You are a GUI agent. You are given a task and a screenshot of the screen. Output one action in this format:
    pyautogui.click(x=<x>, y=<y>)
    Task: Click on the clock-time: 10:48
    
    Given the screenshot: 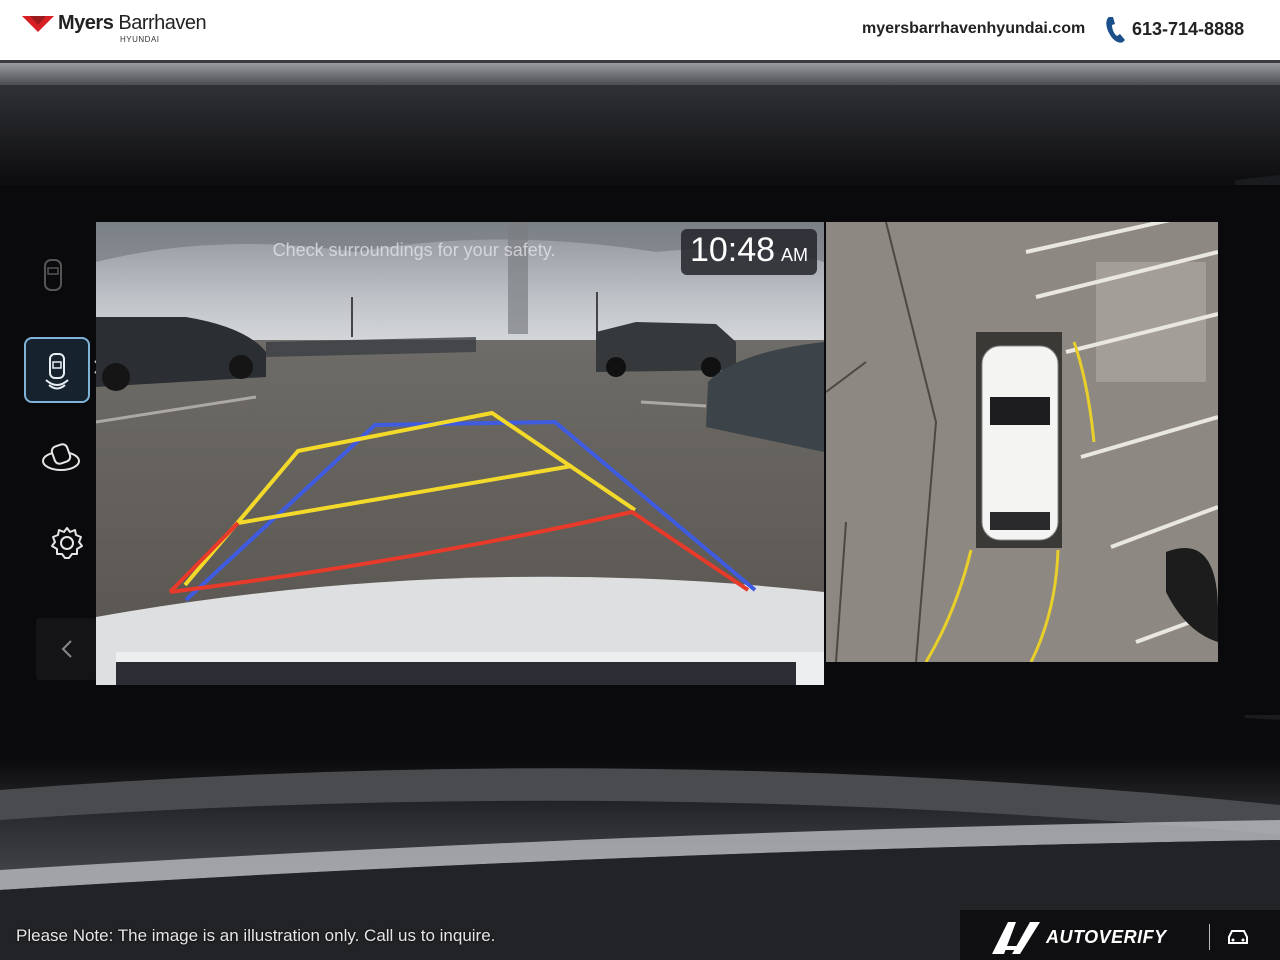 What is the action you would take?
    pyautogui.click(x=732, y=250)
    